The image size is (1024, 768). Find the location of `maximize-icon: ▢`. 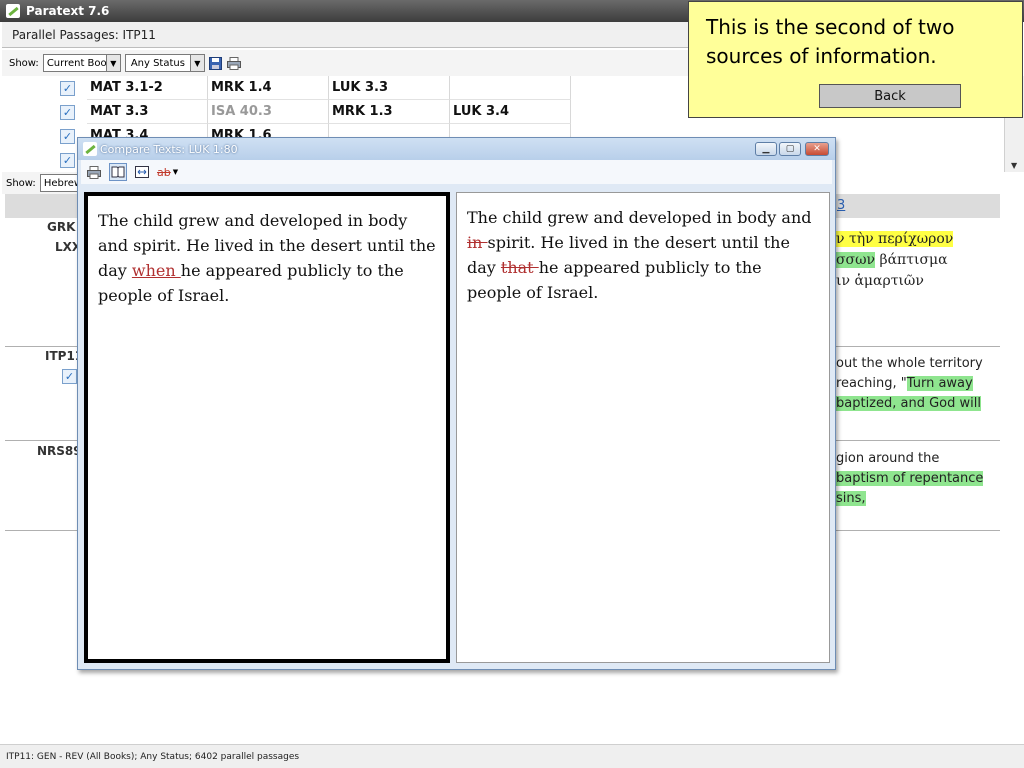

maximize-icon: ▢ is located at coordinates (790, 149).